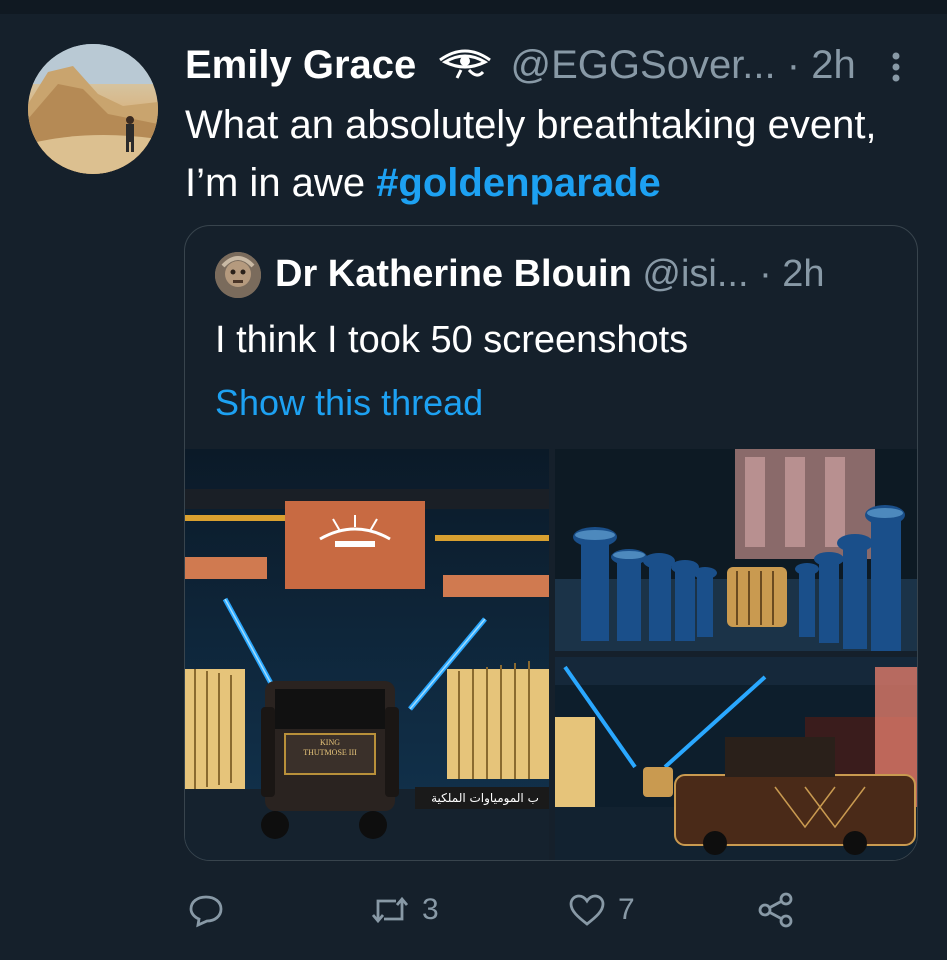 The height and width of the screenshot is (960, 947). I want to click on tweet-header: Emily Grace @EGGSover... · 2h, so click(520, 65).